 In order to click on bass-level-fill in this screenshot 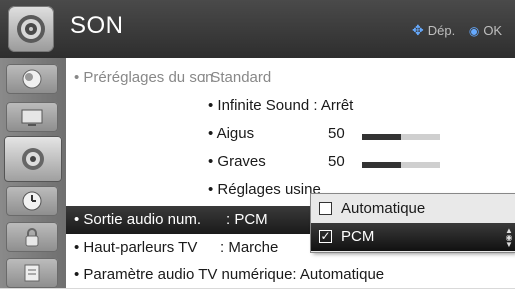, I will do `click(381, 165)`.